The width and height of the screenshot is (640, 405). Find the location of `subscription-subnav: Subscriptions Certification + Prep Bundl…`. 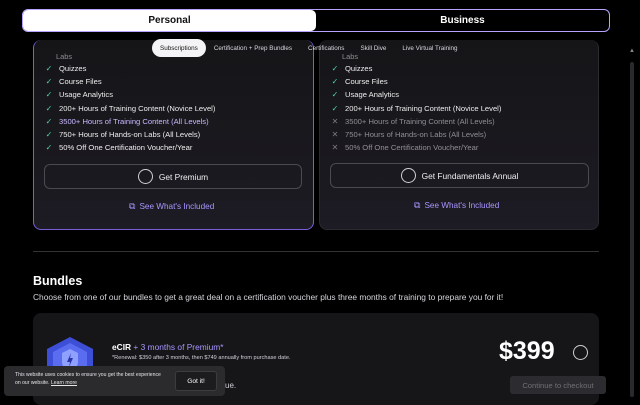

subscription-subnav: Subscriptions Certification + Prep Bundl… is located at coordinates (309, 48).